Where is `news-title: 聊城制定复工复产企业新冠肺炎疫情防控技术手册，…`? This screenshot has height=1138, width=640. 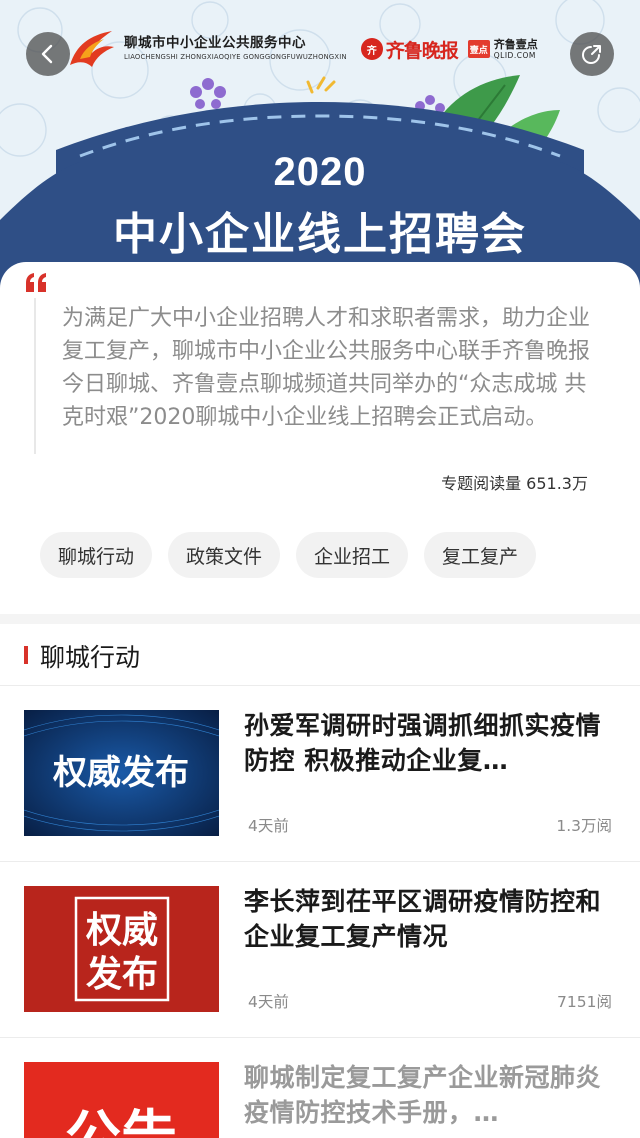 news-title: 聊城制定复工复产企业新冠肺炎疫情防控技术手册，… is located at coordinates (423, 1095).